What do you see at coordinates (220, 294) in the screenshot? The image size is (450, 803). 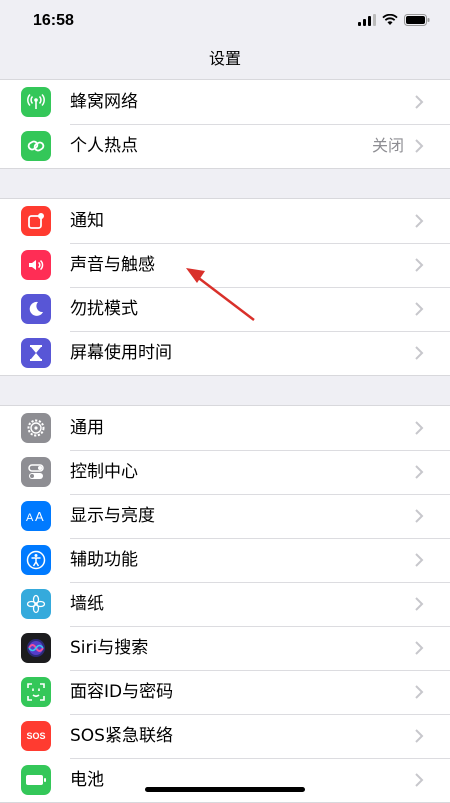 I see `annotation-arrow` at bounding box center [220, 294].